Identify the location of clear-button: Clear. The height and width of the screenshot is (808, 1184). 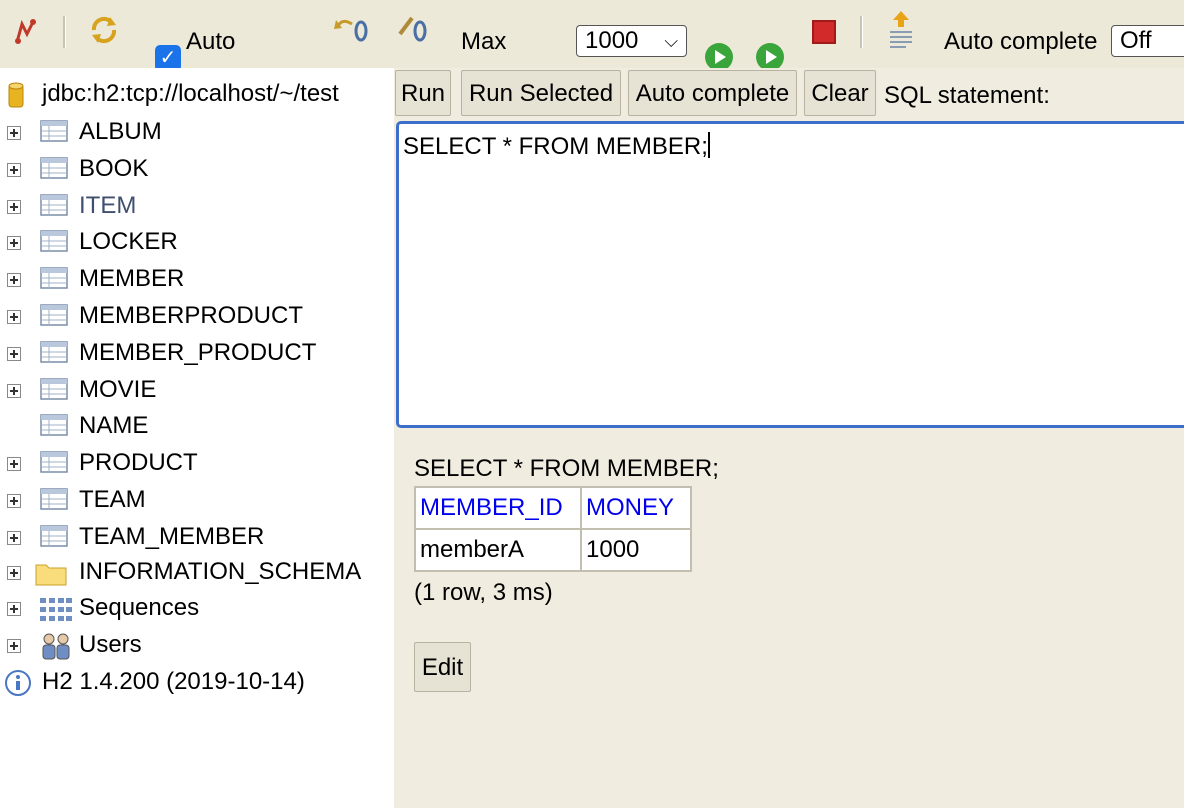
(840, 93).